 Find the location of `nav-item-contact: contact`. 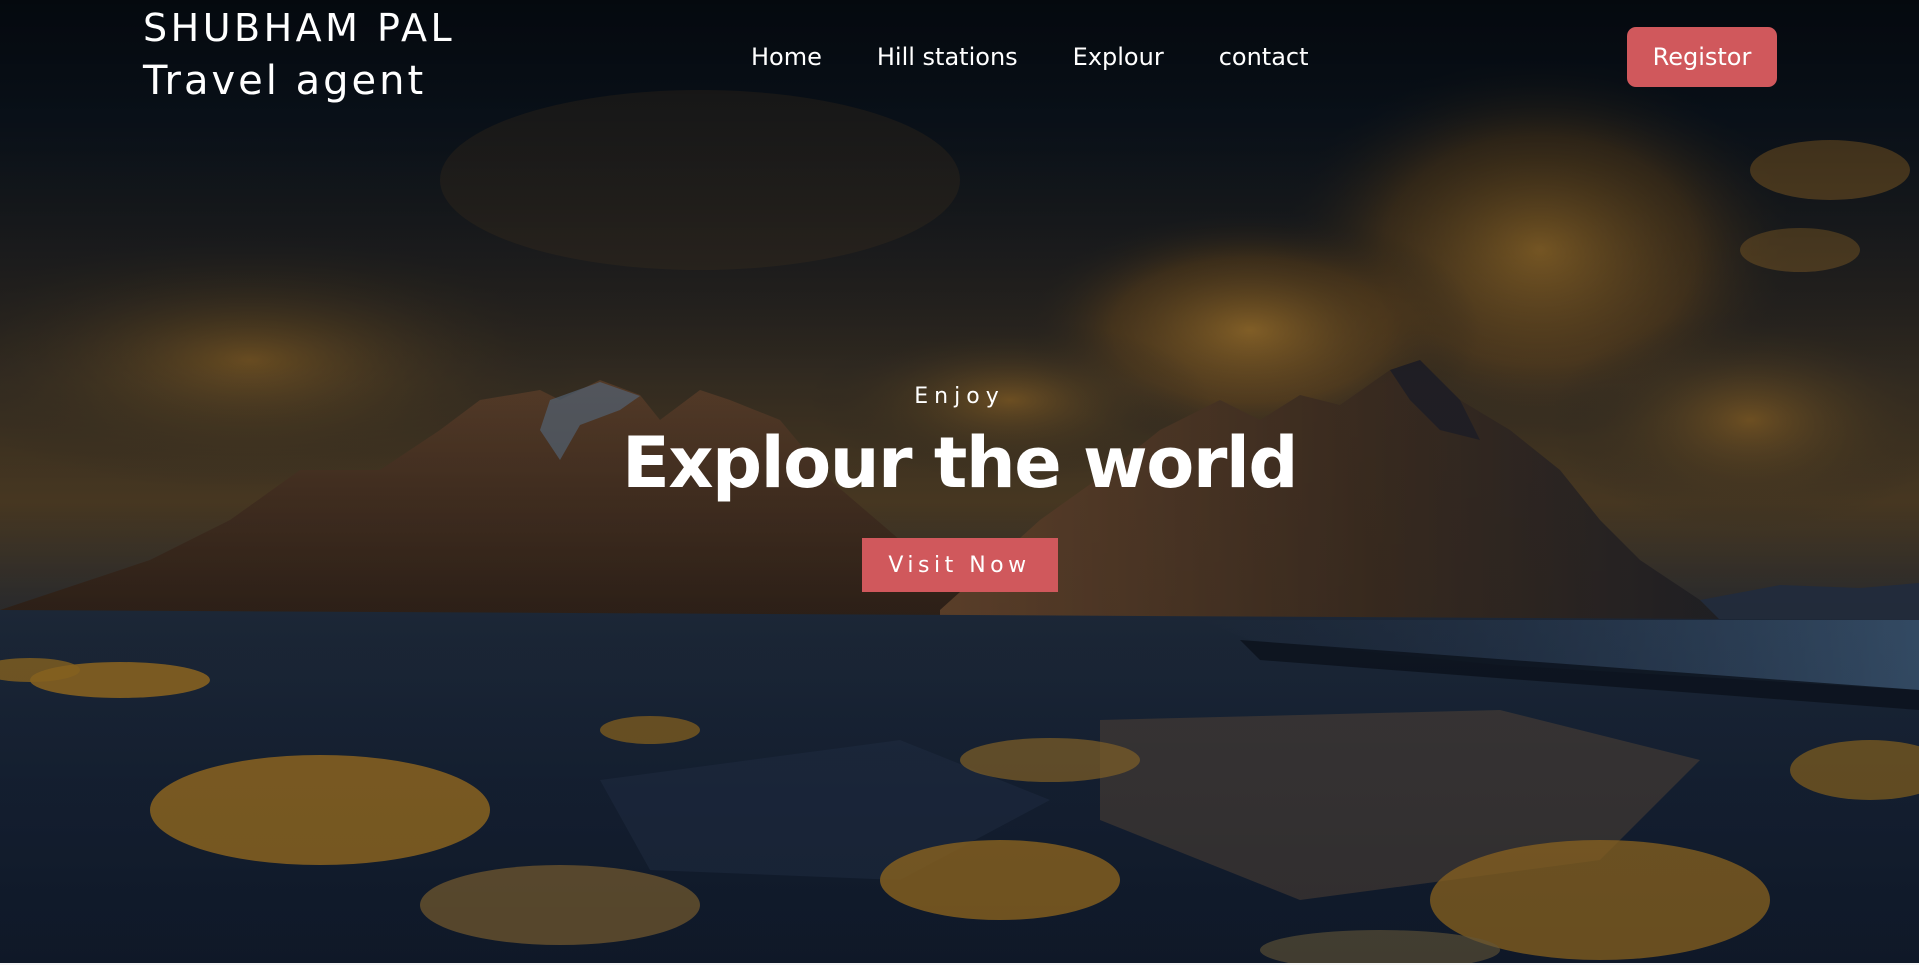

nav-item-contact: contact is located at coordinates (1264, 57).